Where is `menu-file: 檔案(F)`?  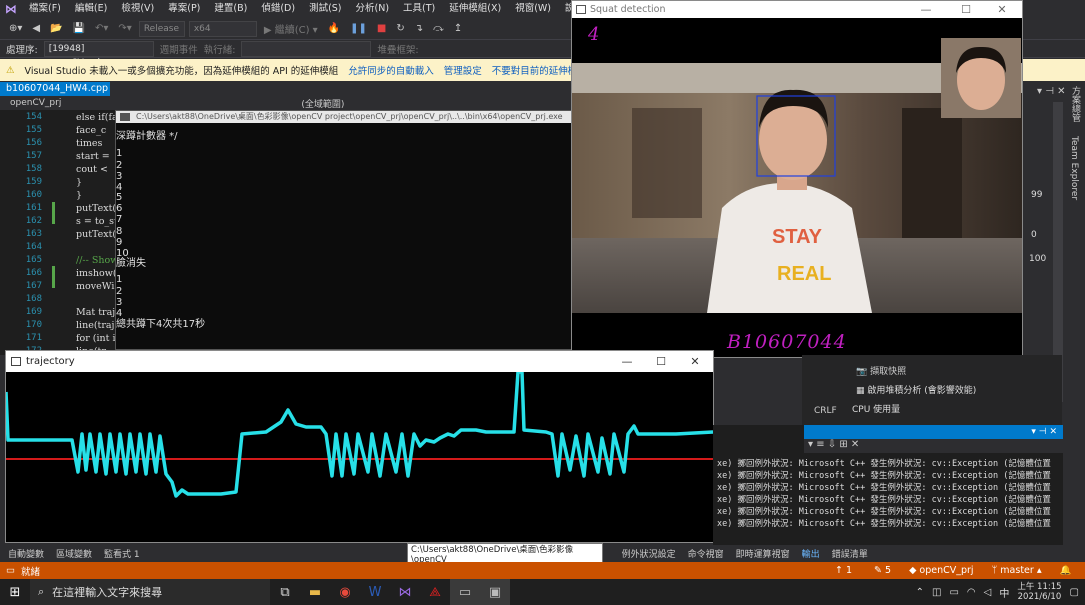 menu-file: 檔案(F) is located at coordinates (45, 9).